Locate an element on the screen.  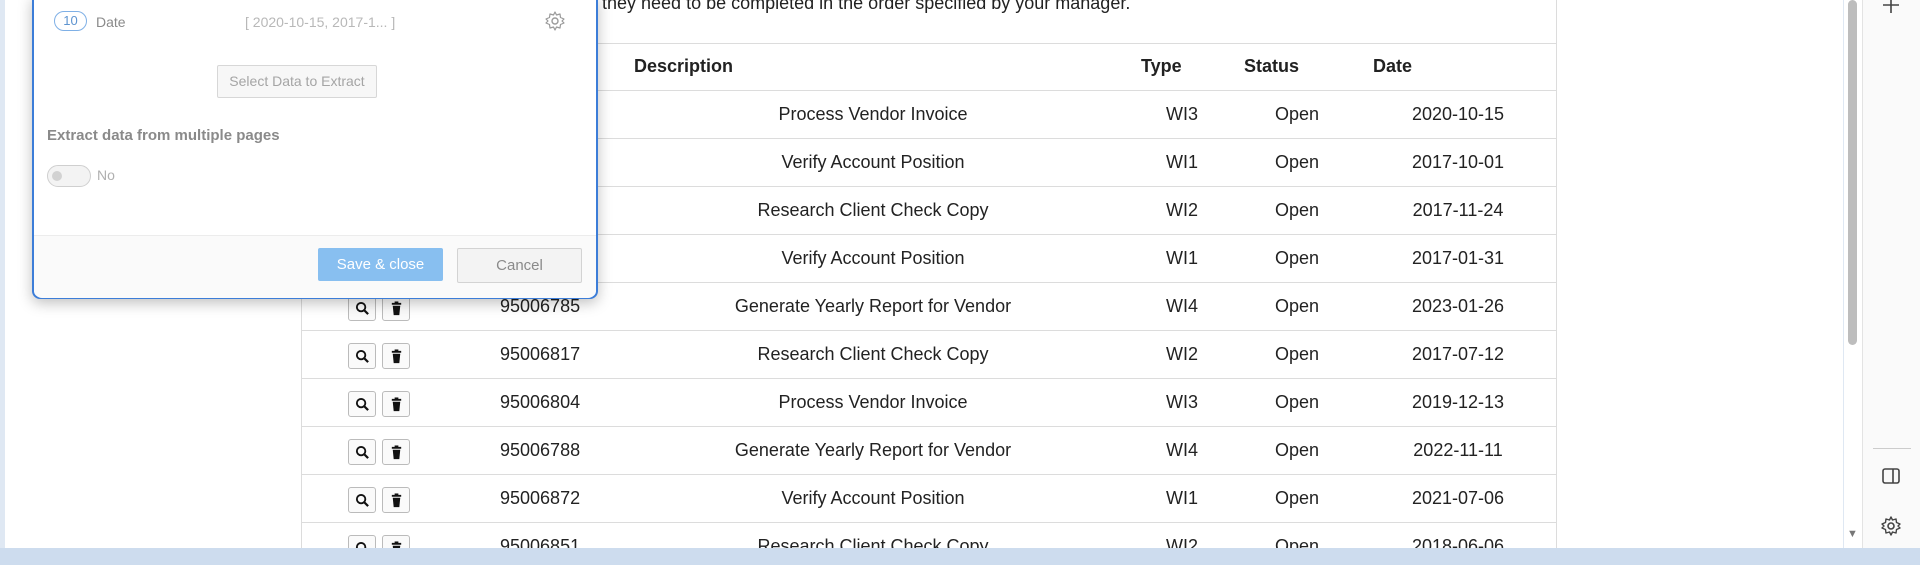
vertical-scrollbar: ▼ is located at coordinates (1853, 274).